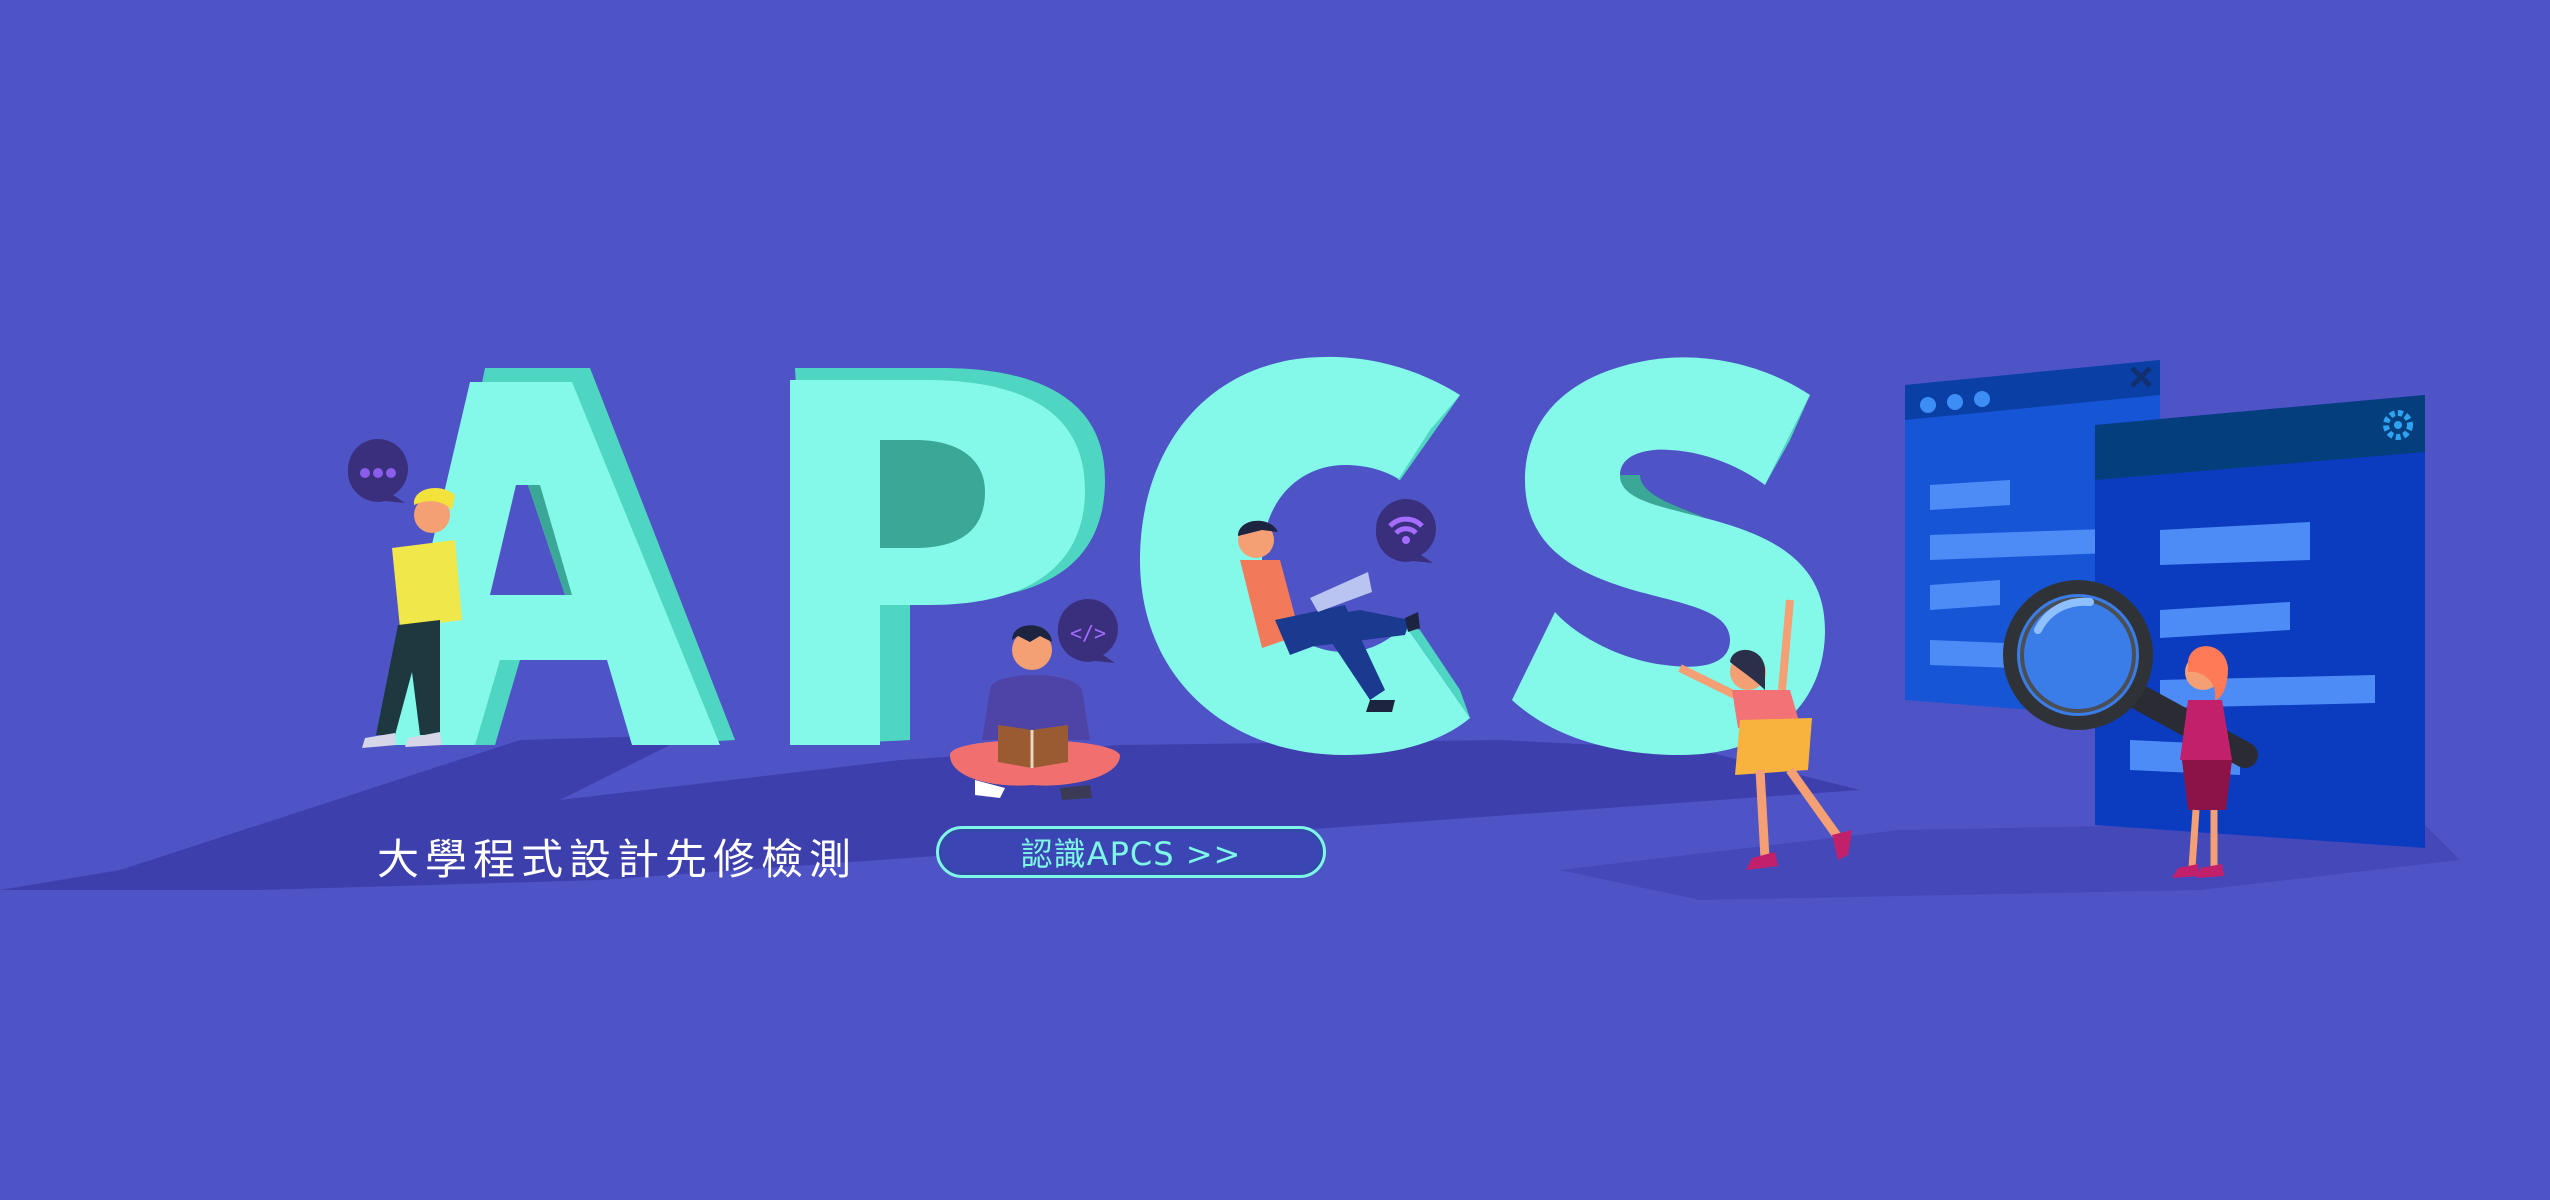 The width and height of the screenshot is (2550, 1200). I want to click on code-tag-icon: </>, so click(1087, 631).